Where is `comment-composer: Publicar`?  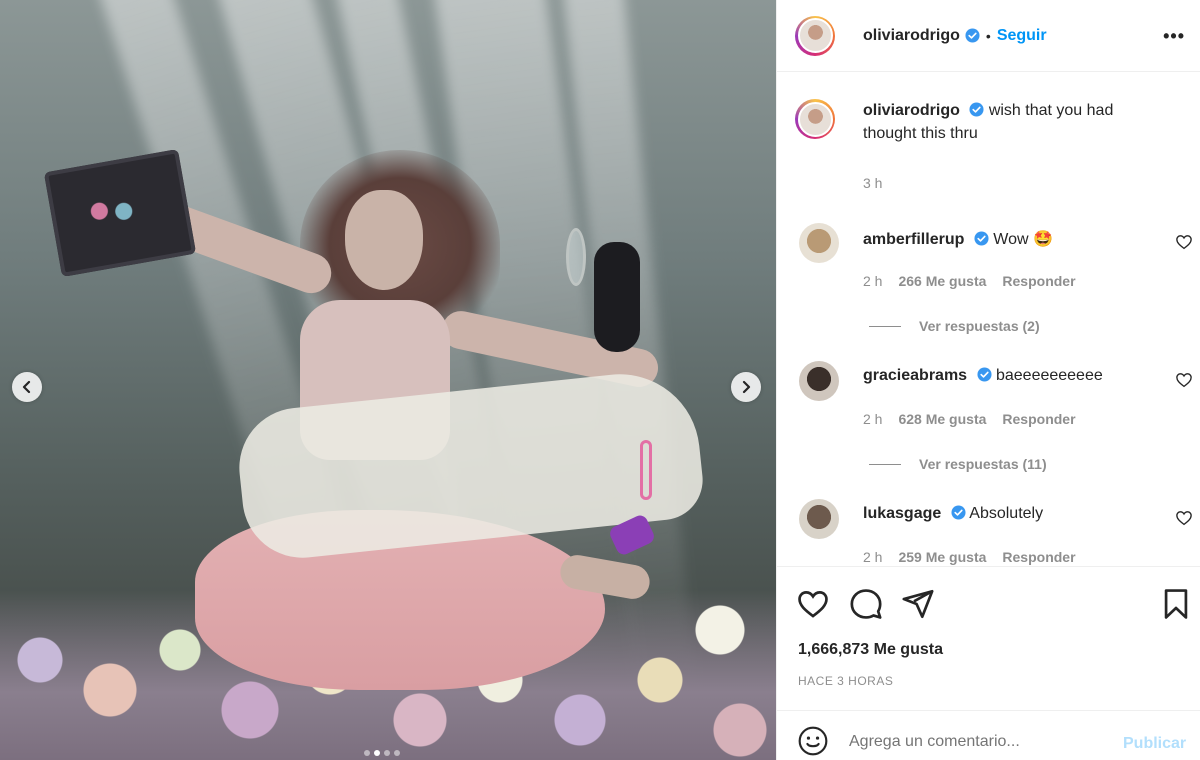
comment-composer: Publicar is located at coordinates (988, 735).